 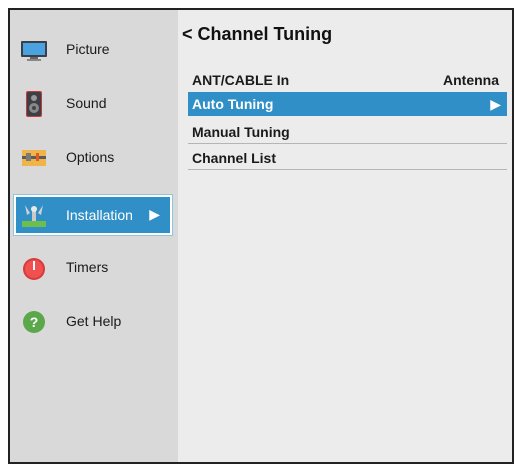 What do you see at coordinates (34, 51) in the screenshot?
I see `tv-monitor-icon` at bounding box center [34, 51].